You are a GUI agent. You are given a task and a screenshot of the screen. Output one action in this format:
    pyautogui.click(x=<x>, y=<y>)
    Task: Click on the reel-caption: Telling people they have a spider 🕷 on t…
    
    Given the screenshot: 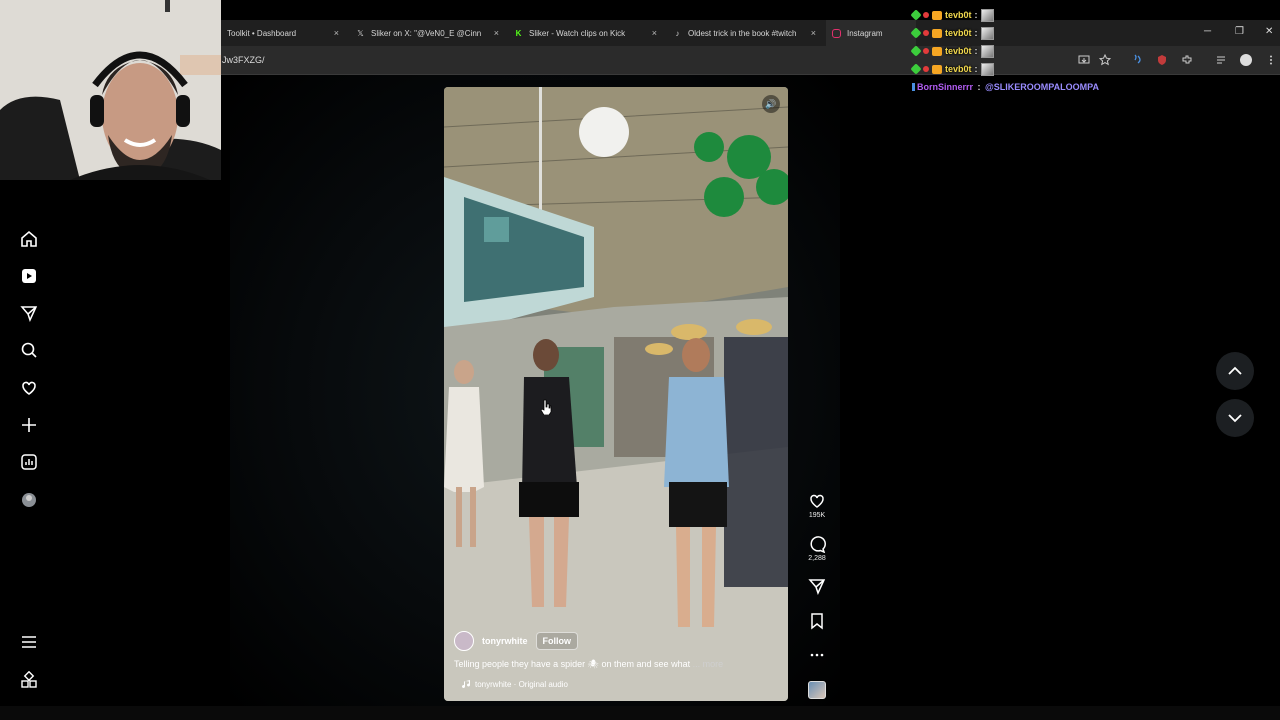 What is the action you would take?
    pyautogui.click(x=614, y=664)
    